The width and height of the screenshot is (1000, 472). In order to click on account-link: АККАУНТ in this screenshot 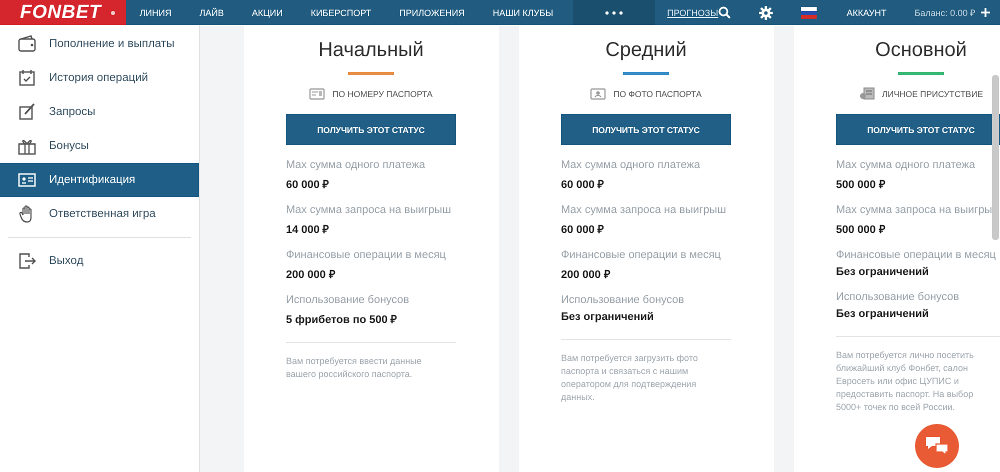, I will do `click(866, 13)`.